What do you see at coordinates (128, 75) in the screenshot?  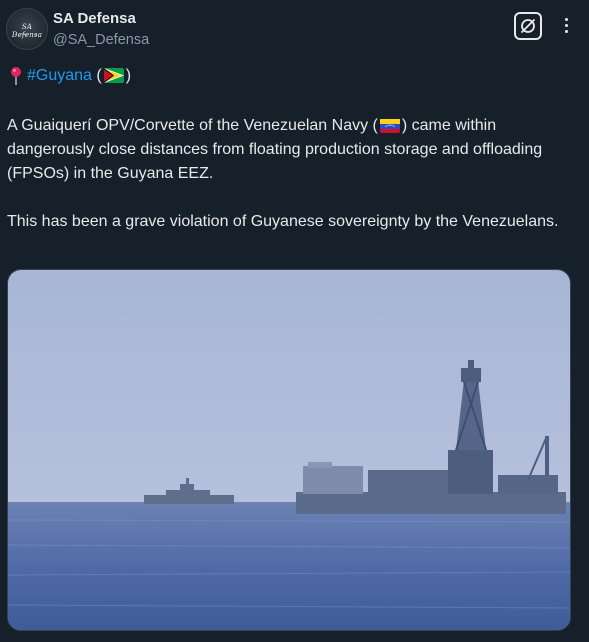 I see `paren-close: )` at bounding box center [128, 75].